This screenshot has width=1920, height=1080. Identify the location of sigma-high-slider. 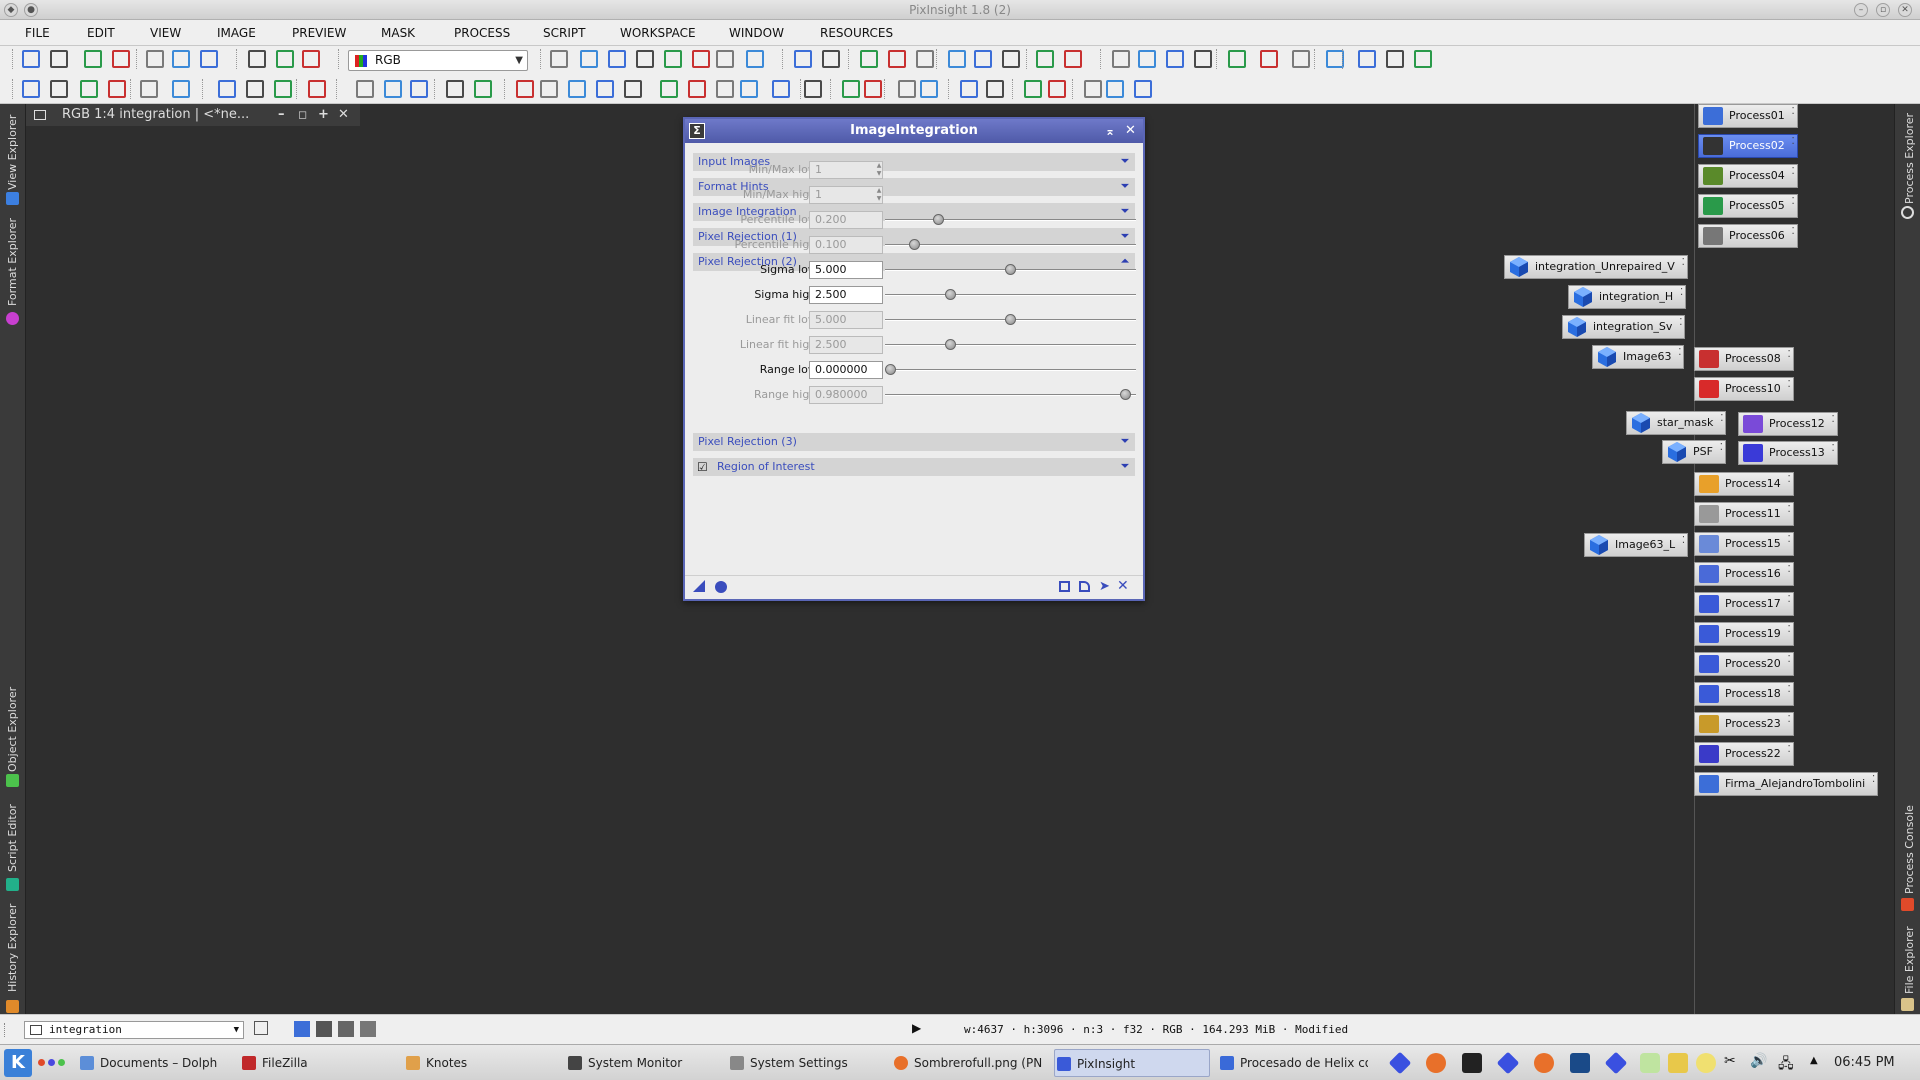
(1010, 294).